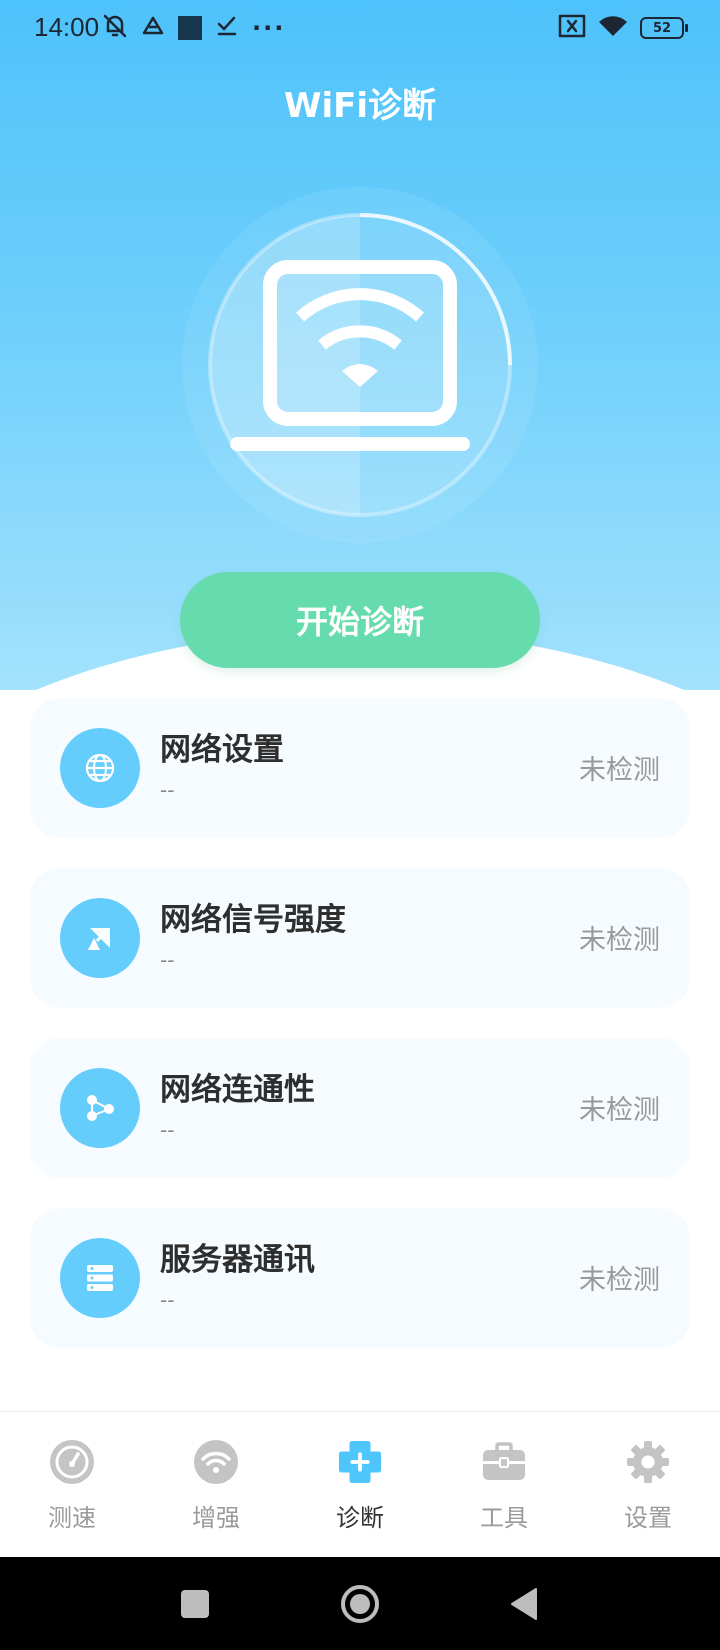 The height and width of the screenshot is (1650, 720). Describe the element at coordinates (237, 1260) in the screenshot. I see `diag-item-title: 服务器通讯` at that location.